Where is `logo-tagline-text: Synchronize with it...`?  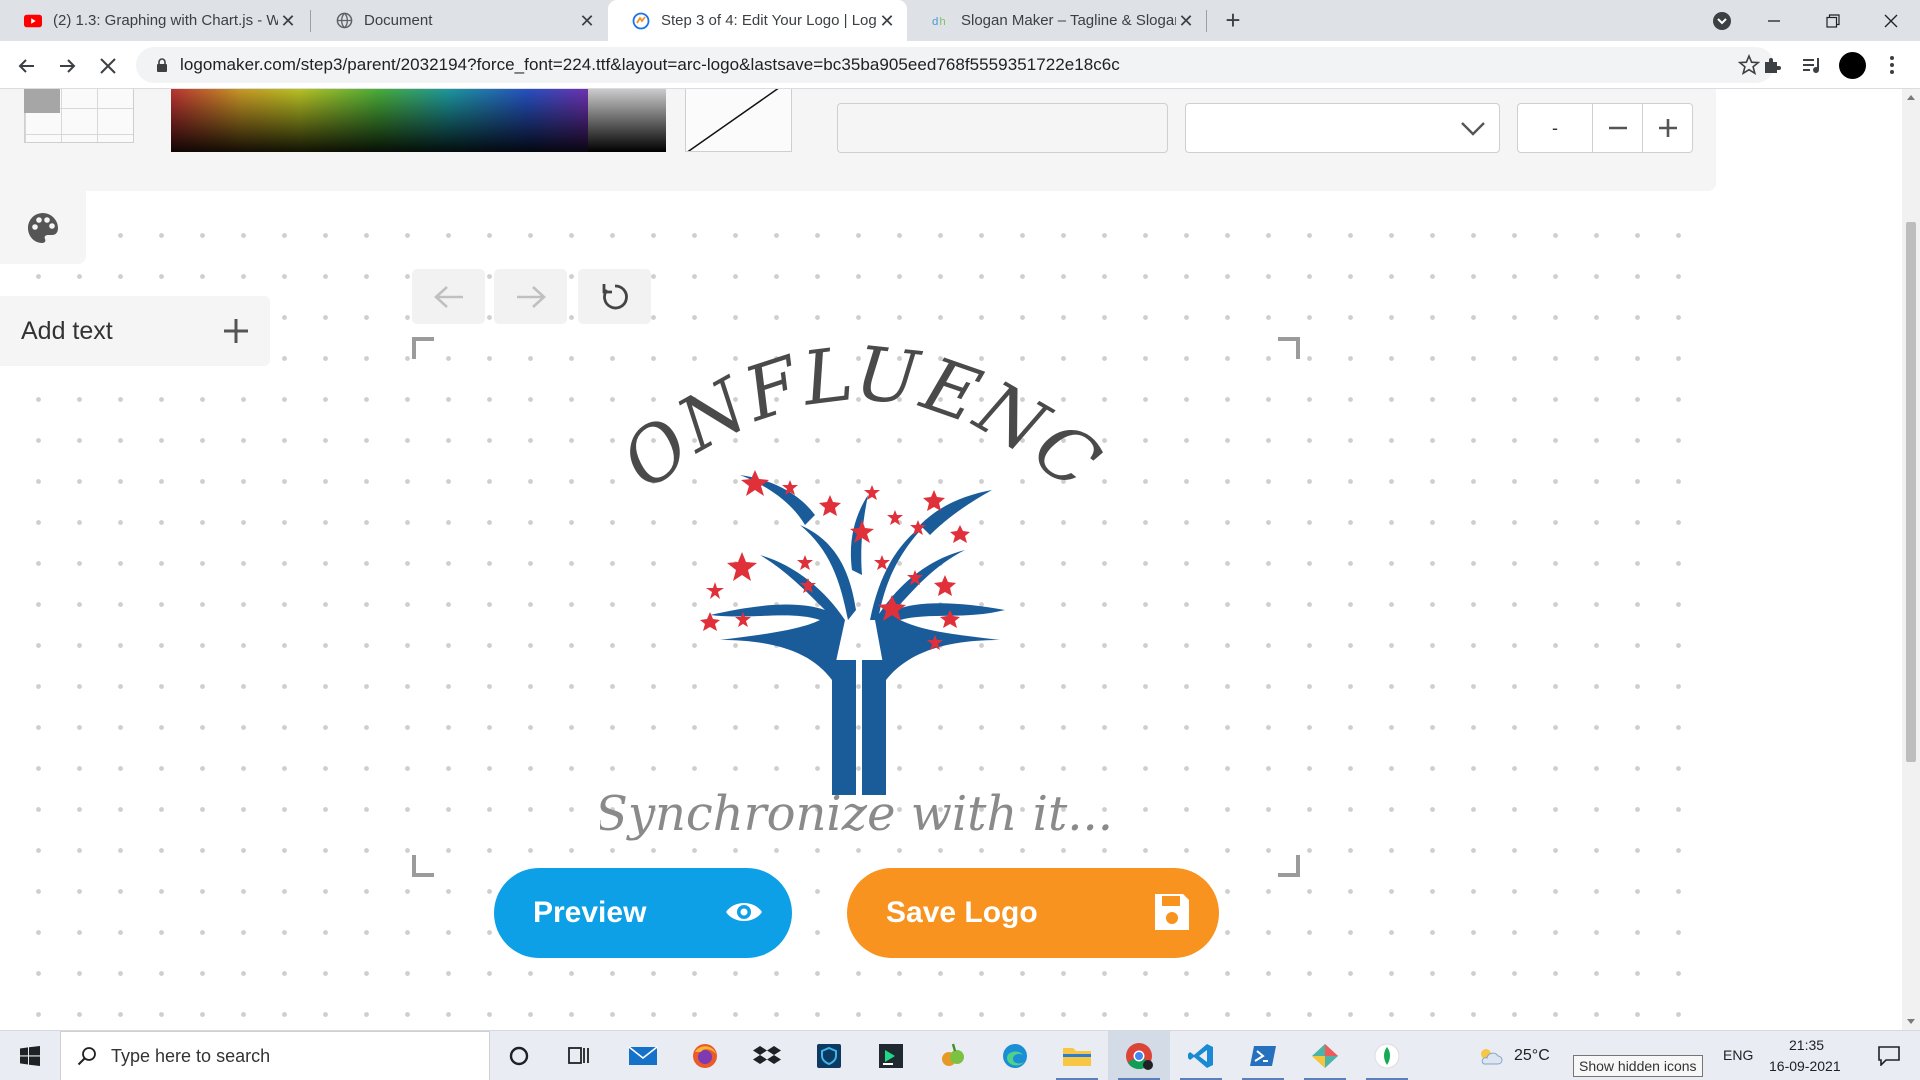 logo-tagline-text: Synchronize with it... is located at coordinates (856, 814).